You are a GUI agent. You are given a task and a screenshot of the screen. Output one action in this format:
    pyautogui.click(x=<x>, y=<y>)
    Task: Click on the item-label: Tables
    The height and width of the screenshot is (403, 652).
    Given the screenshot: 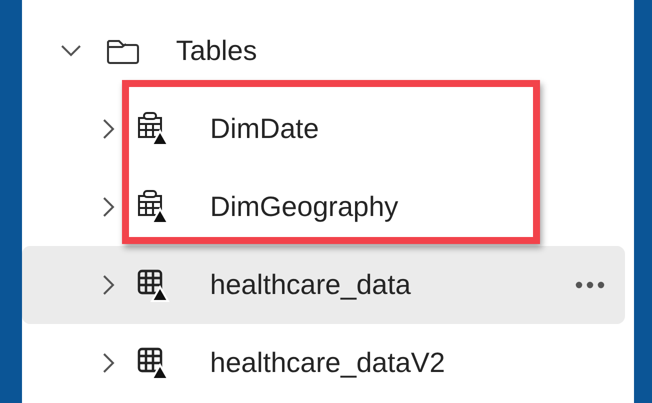 What is the action you would take?
    pyautogui.click(x=216, y=51)
    